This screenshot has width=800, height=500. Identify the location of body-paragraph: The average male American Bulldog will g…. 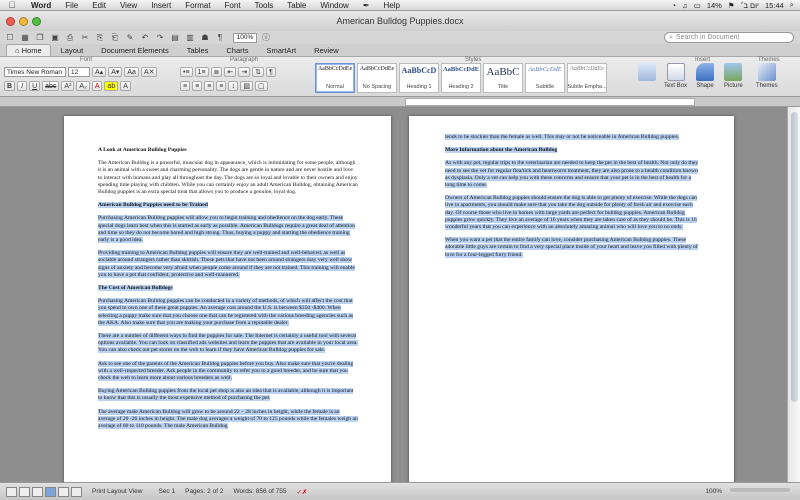
(228, 419).